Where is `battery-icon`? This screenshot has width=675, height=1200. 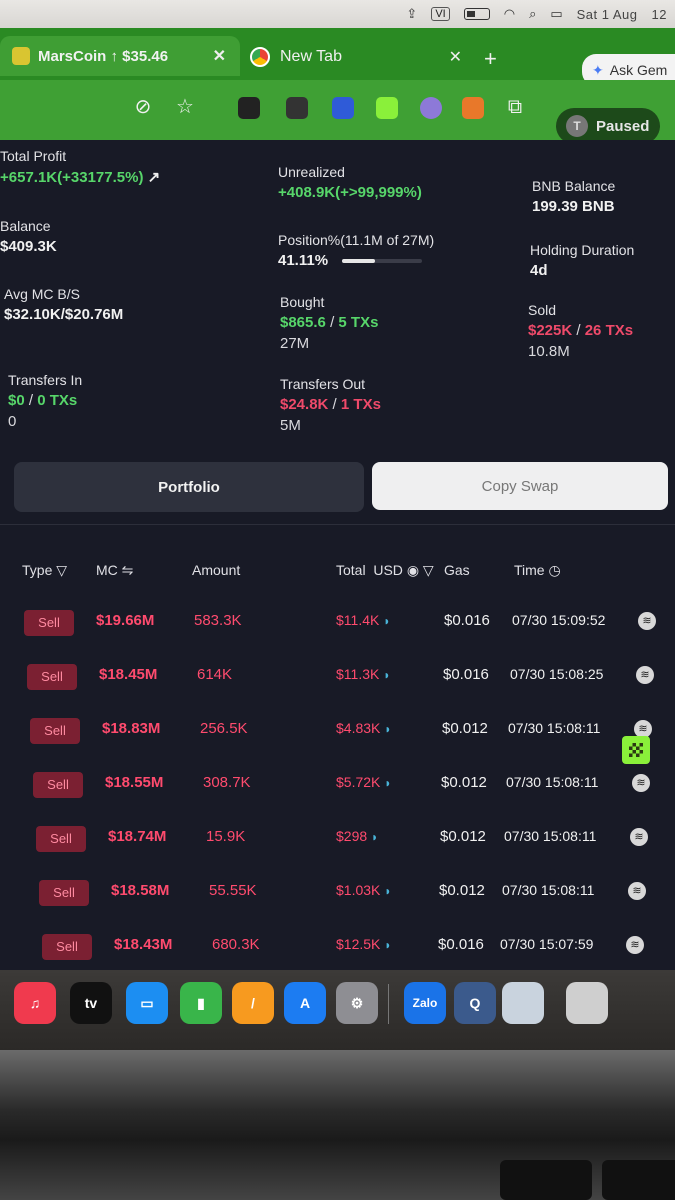
battery-icon is located at coordinates (476, 14).